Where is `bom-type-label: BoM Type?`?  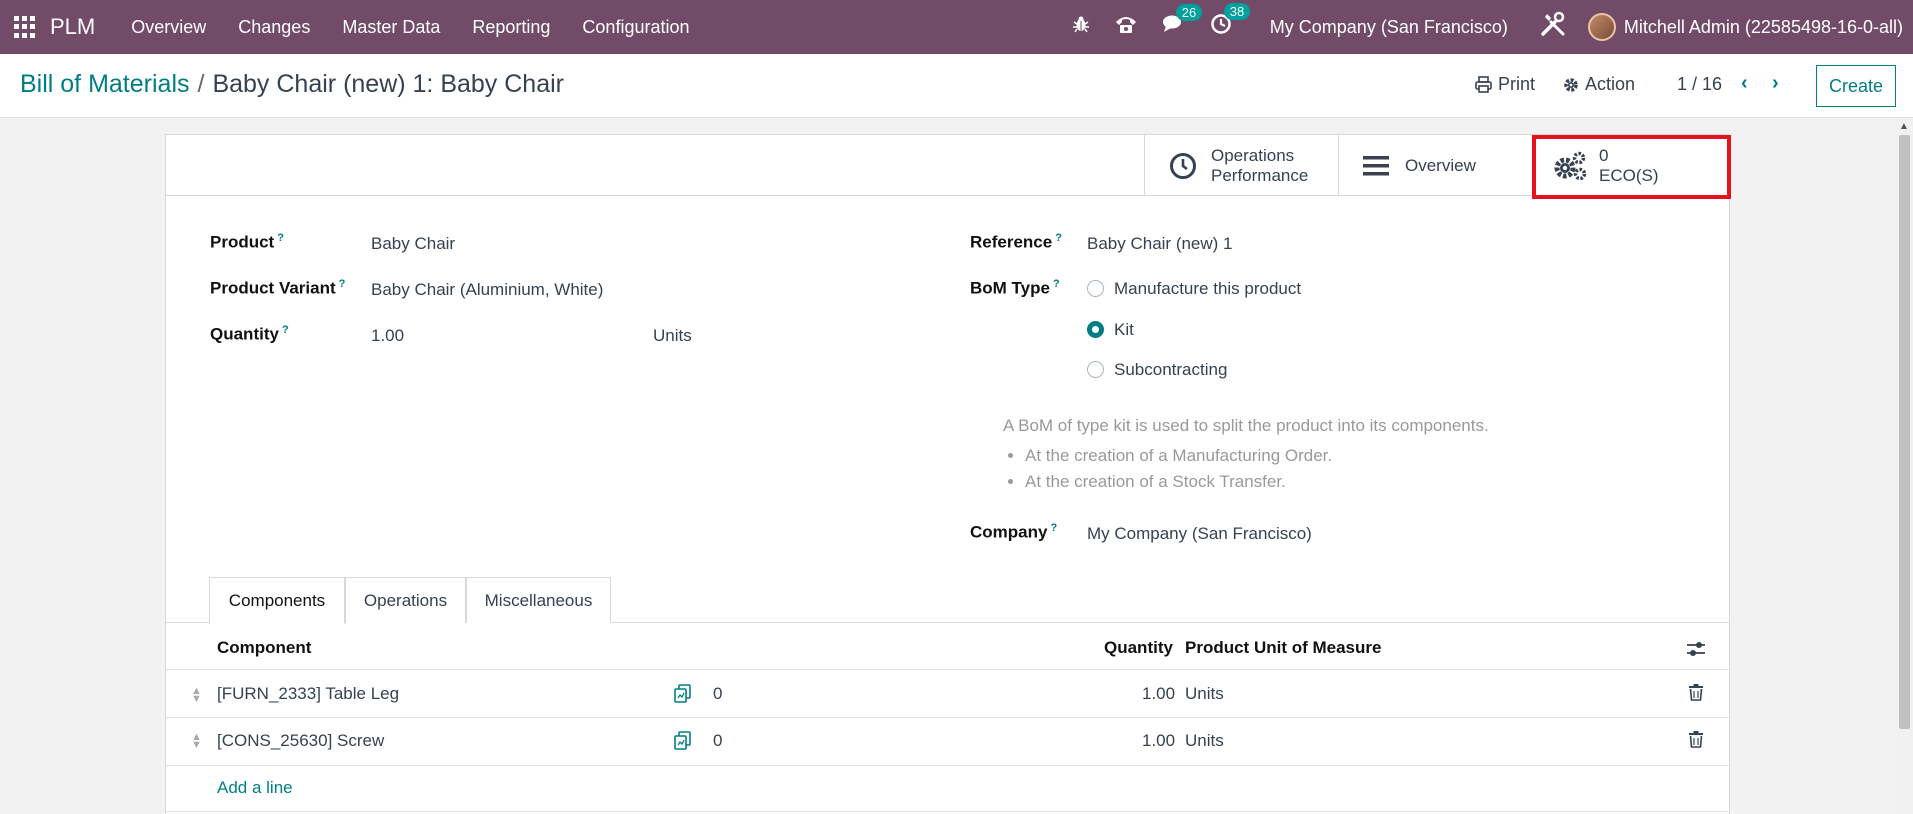 bom-type-label: BoM Type? is located at coordinates (1015, 288).